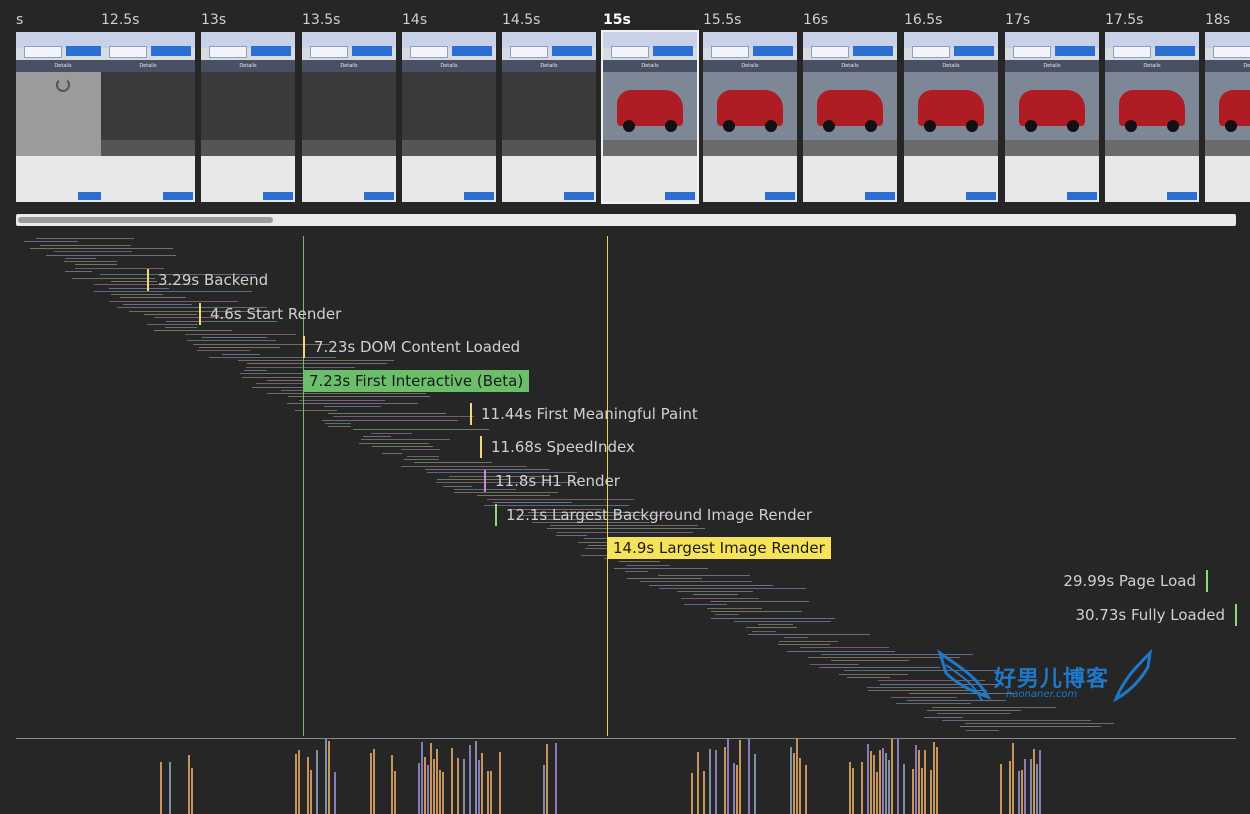 The height and width of the screenshot is (814, 1250). I want to click on marker-label: 14.9s Largest Image Render, so click(719, 548).